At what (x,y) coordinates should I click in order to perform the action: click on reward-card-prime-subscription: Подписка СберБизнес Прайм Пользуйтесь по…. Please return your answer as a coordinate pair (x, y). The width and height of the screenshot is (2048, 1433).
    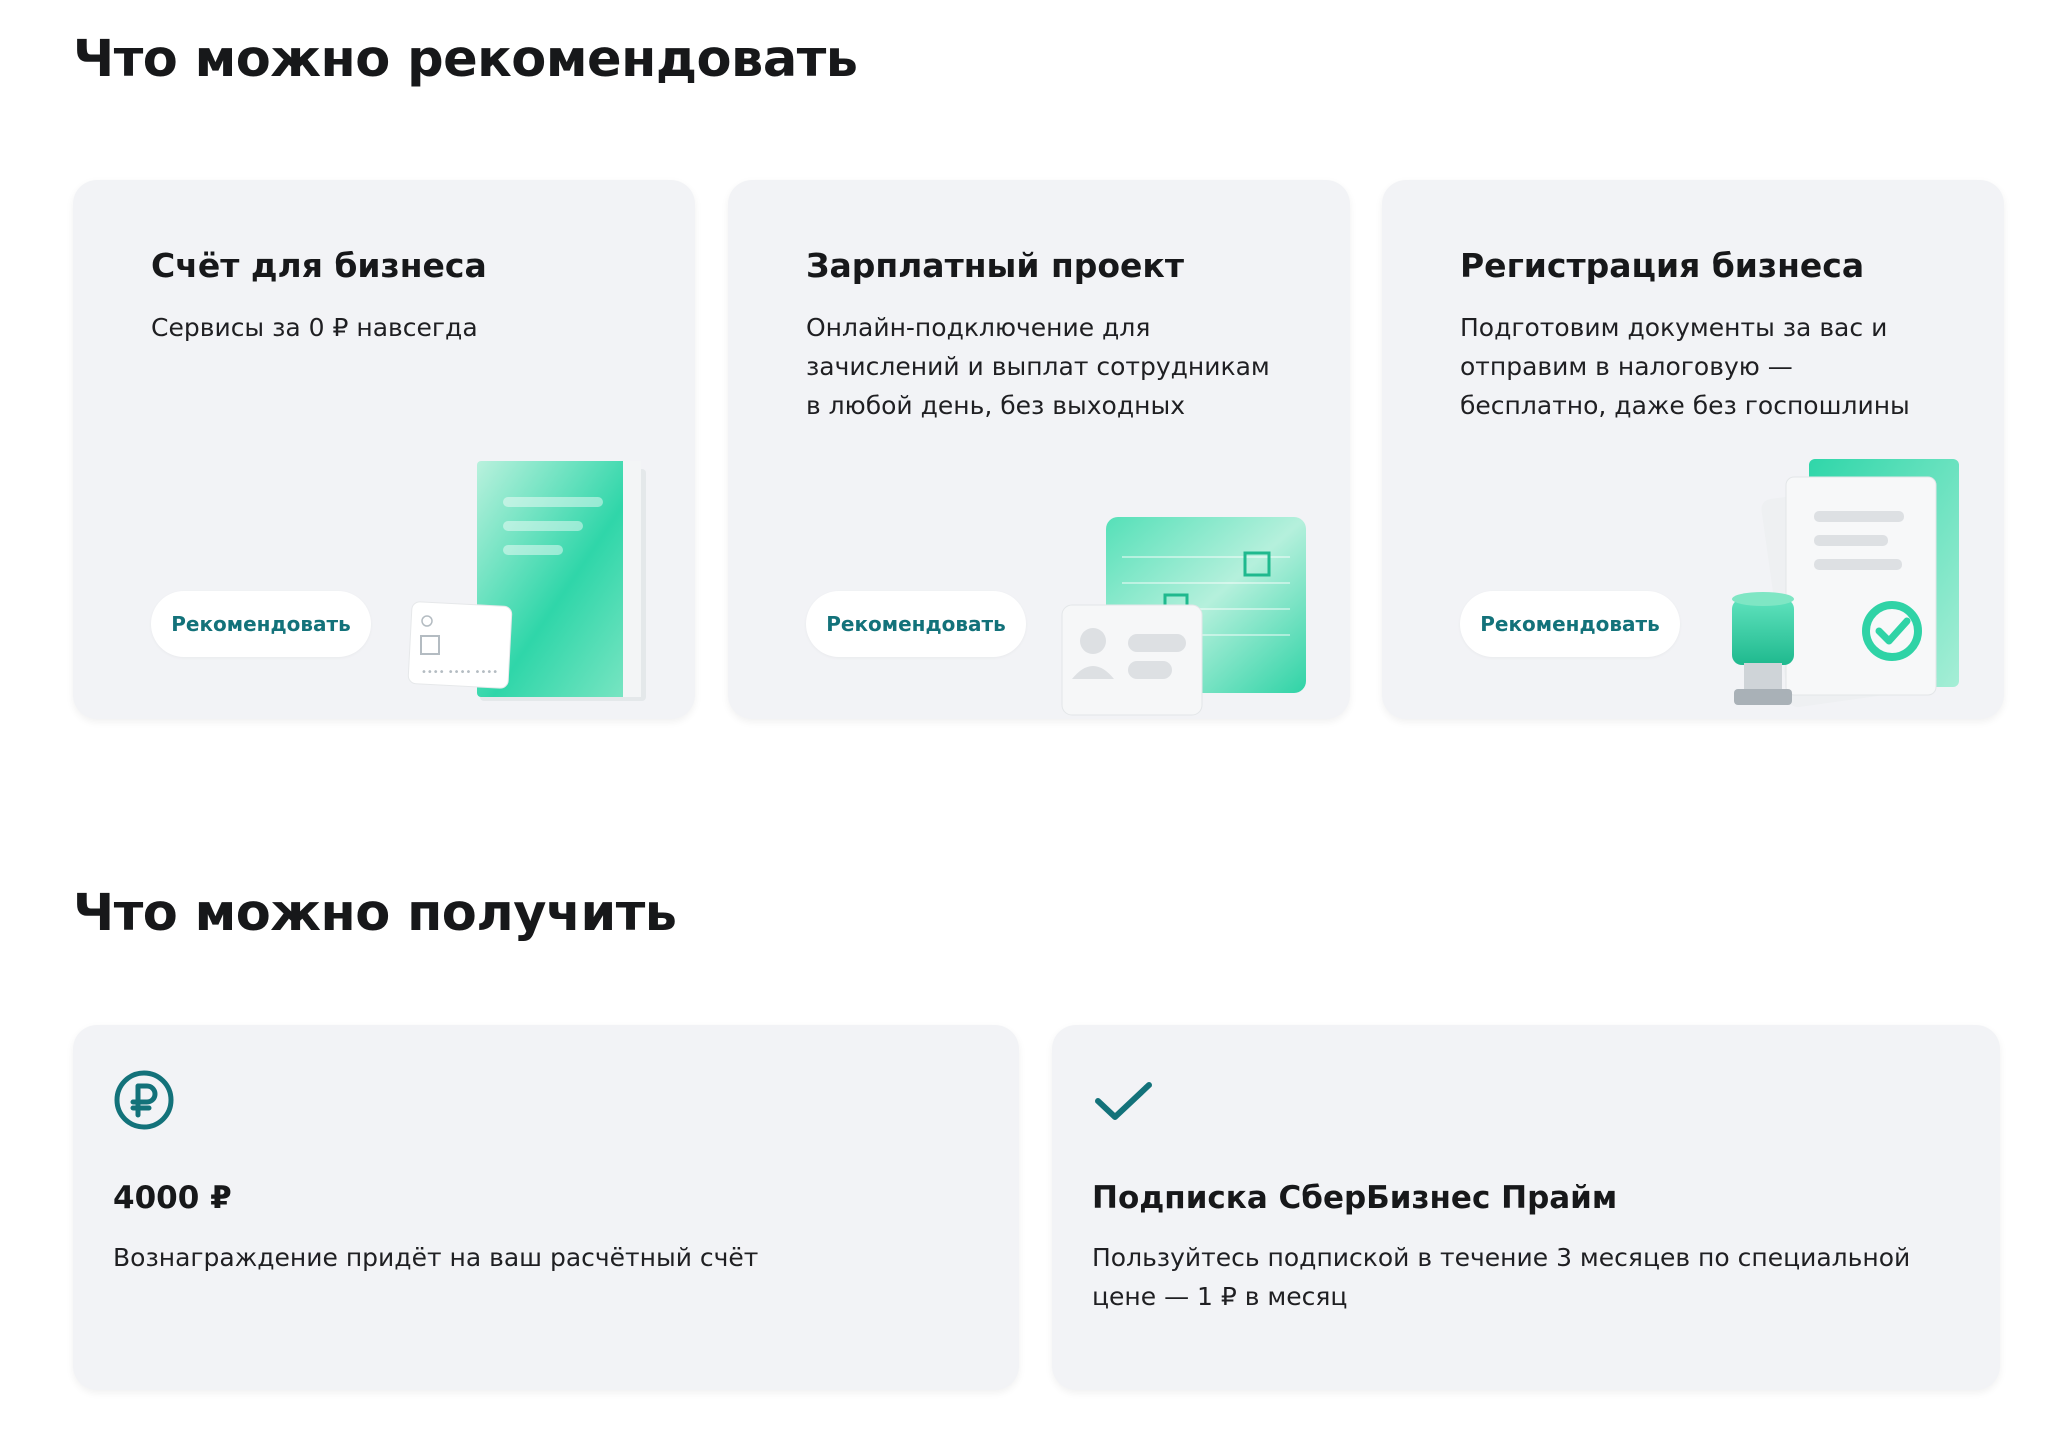
    Looking at the image, I should click on (1526, 1207).